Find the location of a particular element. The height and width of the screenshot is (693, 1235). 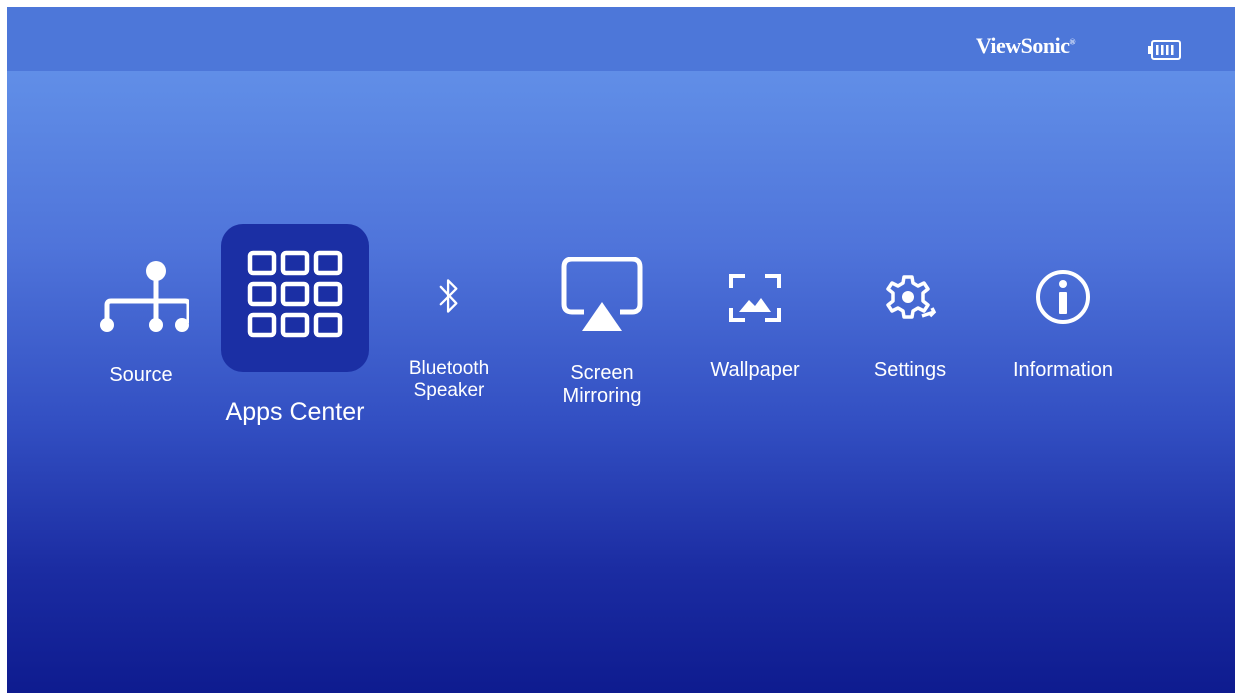

menu-item-settings: Settings is located at coordinates (910, 339).